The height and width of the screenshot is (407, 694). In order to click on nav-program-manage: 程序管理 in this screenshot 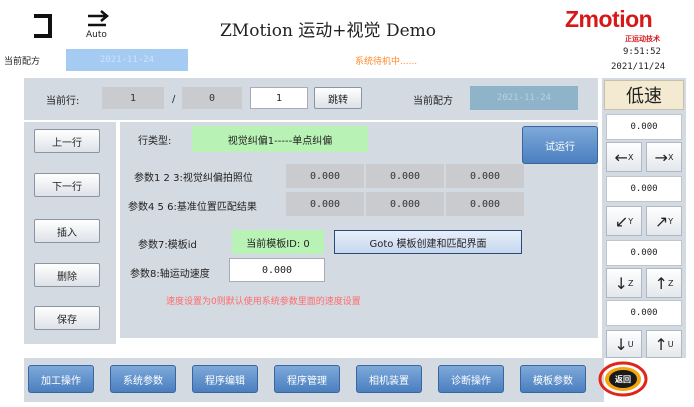, I will do `click(307, 379)`.